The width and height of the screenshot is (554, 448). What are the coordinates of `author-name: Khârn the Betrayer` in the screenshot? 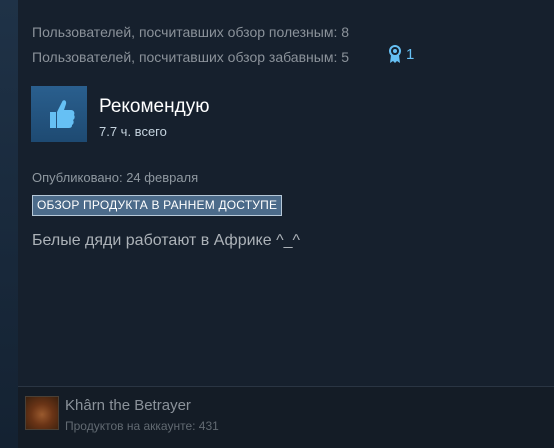 It's located at (128, 405).